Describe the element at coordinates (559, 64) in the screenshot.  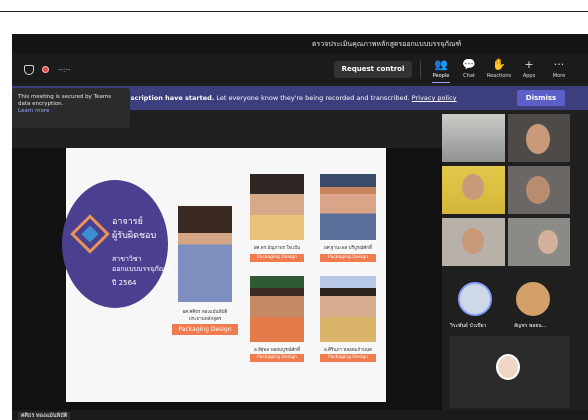
I see `more-icon: ···` at that location.